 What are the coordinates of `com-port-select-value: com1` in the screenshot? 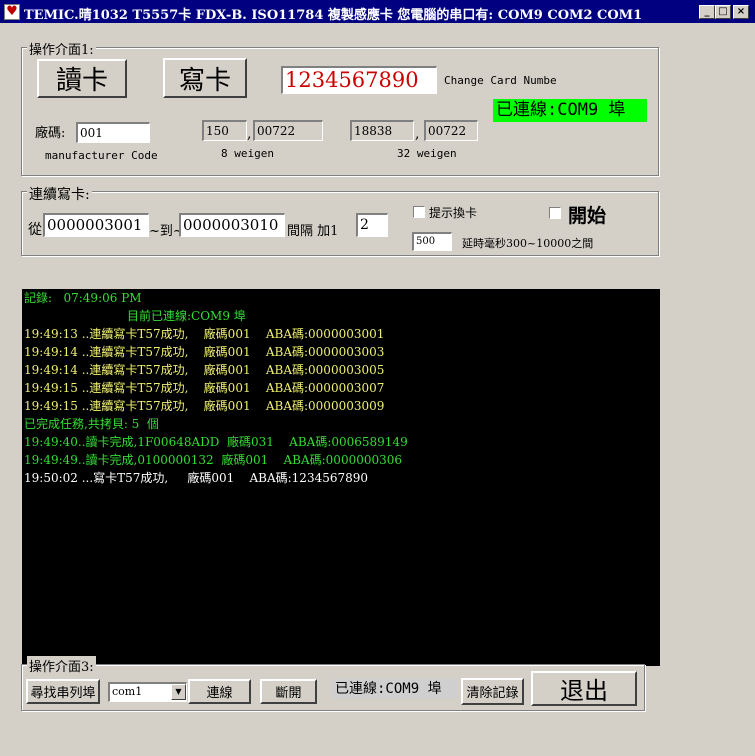 It's located at (127, 691).